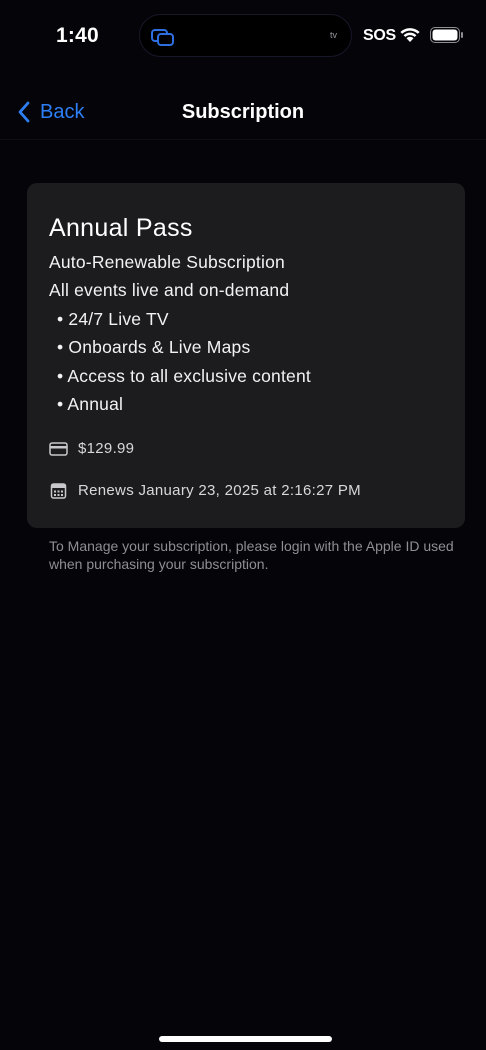  I want to click on apple-tv-label: tv, so click(333, 35).